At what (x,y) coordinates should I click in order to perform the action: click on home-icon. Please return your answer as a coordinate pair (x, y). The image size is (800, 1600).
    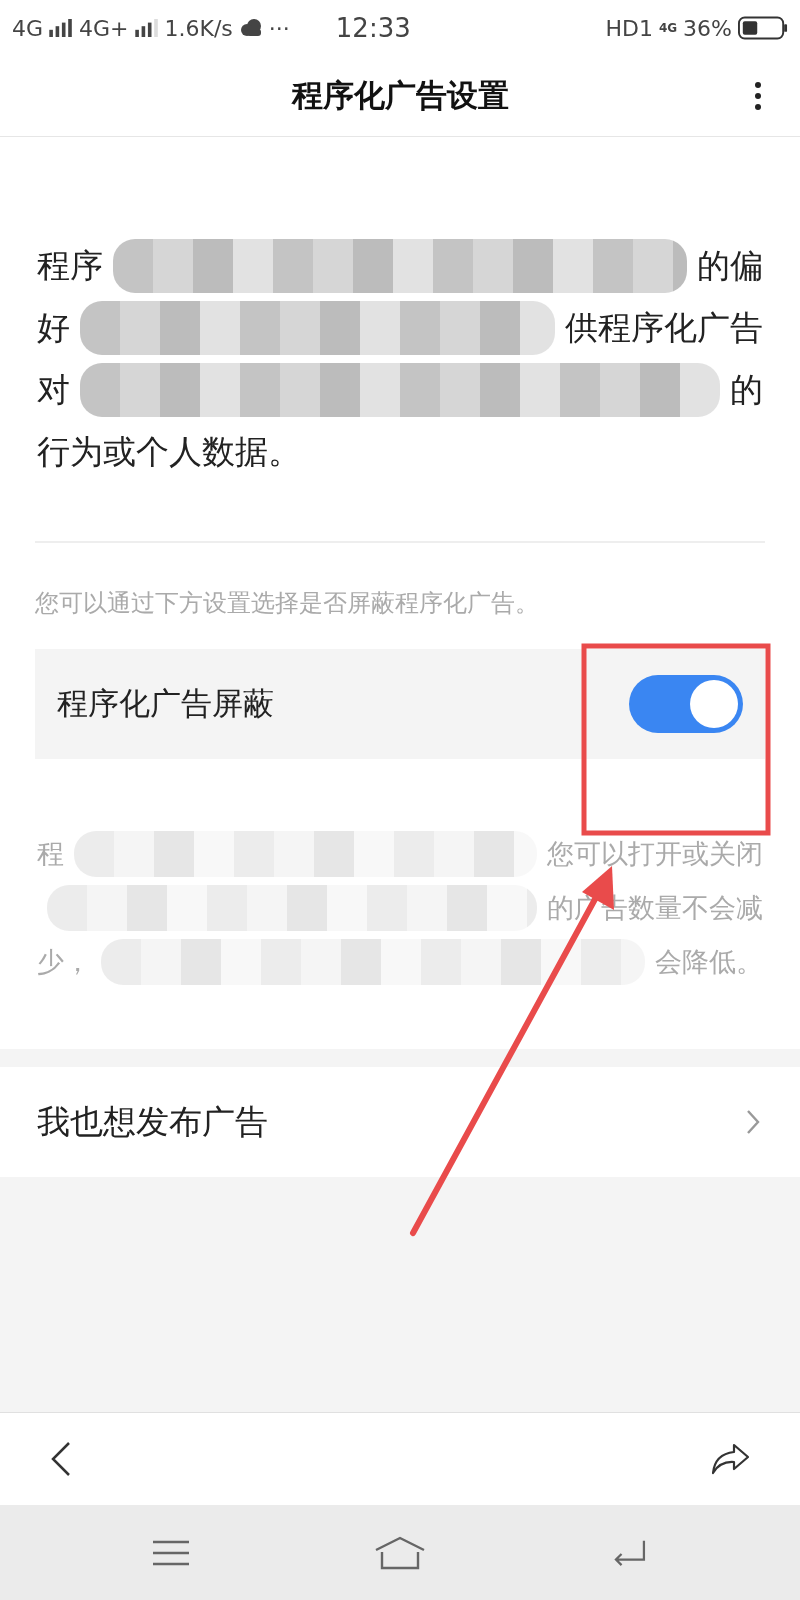
    Looking at the image, I should click on (400, 1552).